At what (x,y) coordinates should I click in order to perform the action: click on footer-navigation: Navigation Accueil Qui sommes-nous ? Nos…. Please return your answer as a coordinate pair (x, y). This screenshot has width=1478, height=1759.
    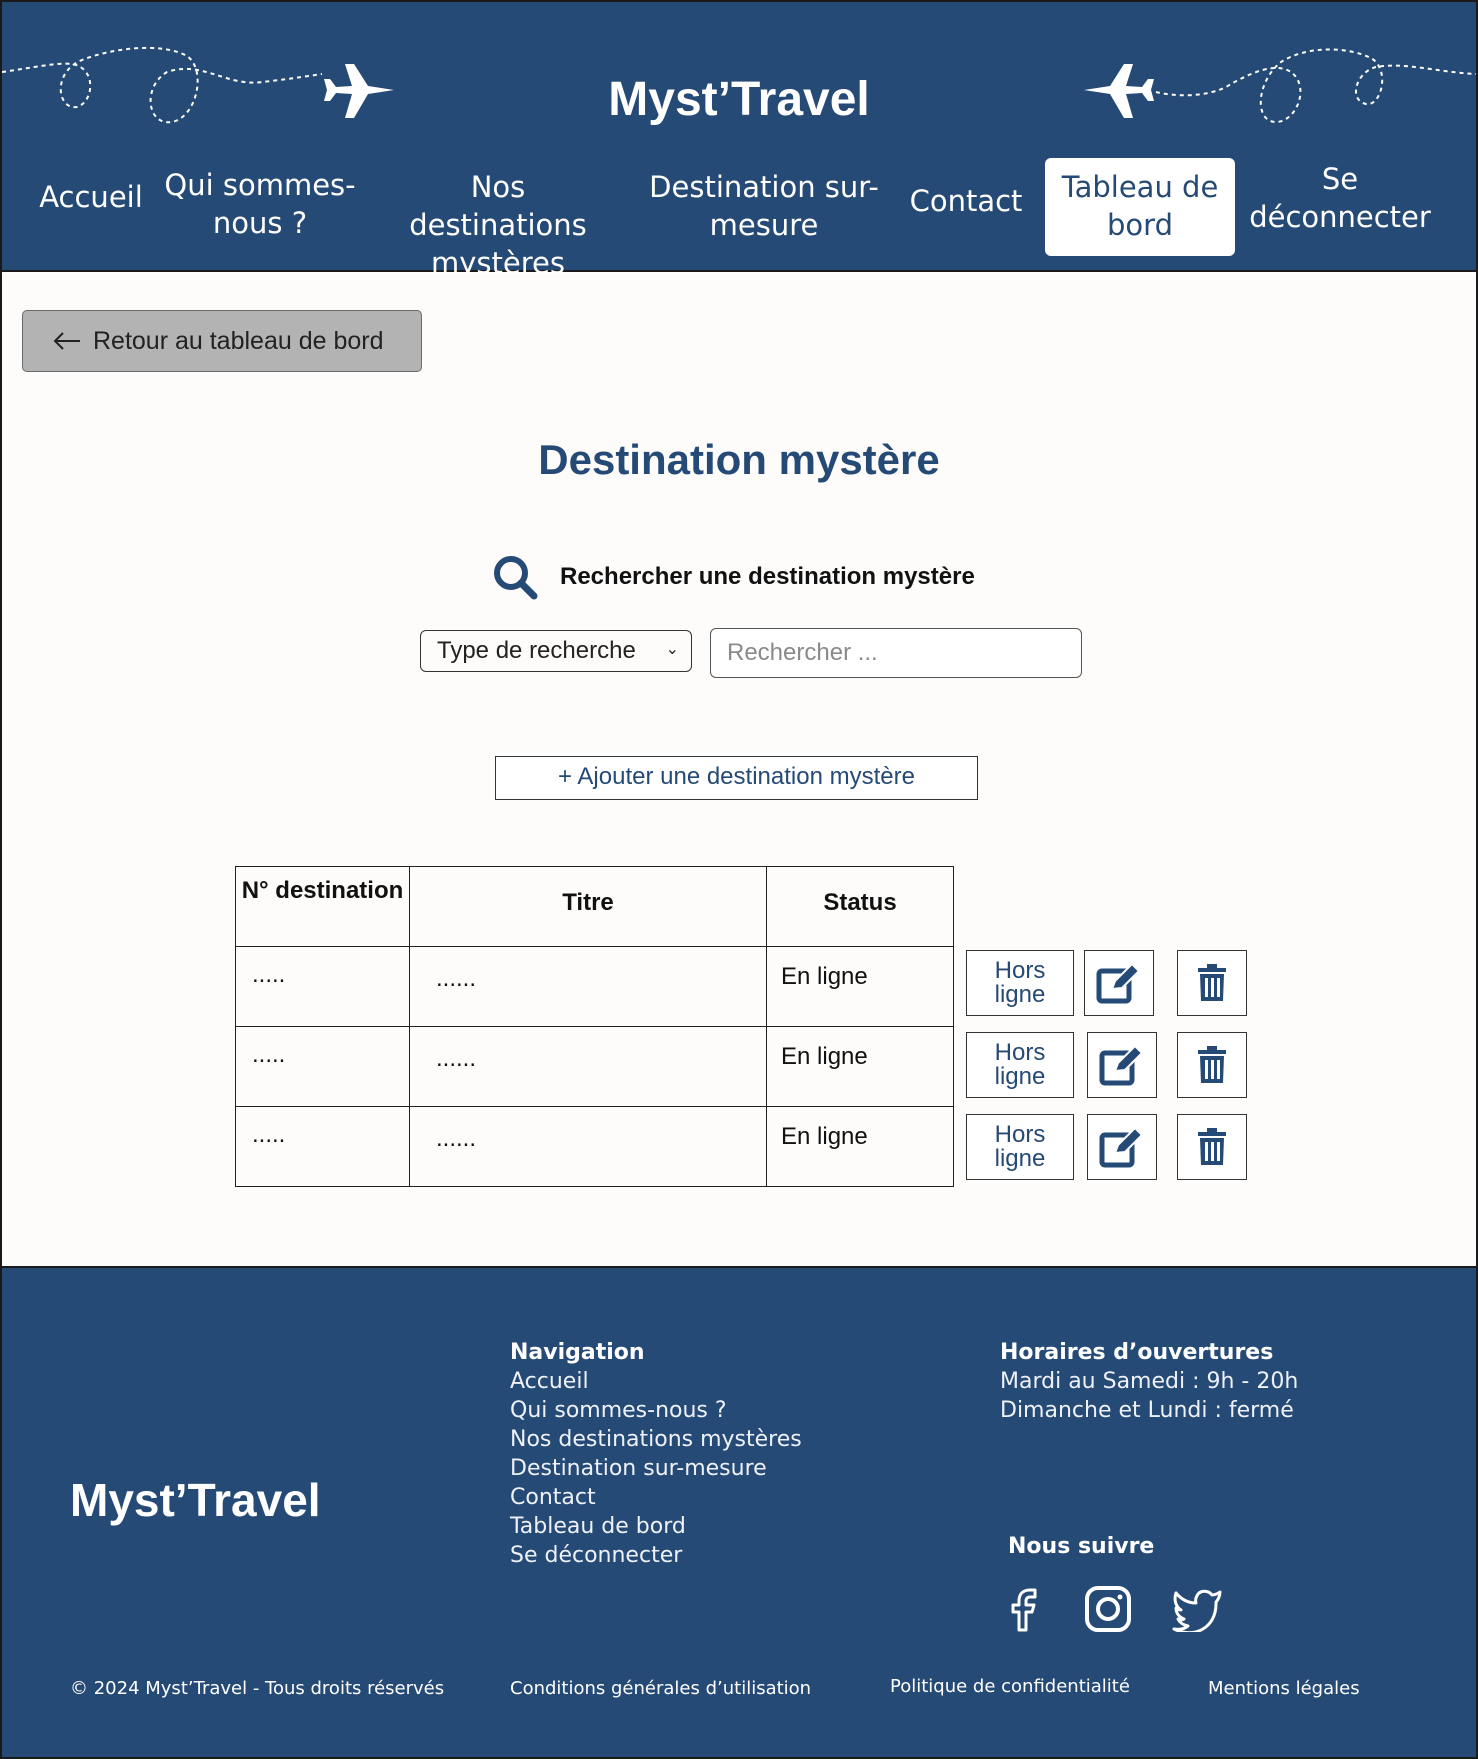
    Looking at the image, I should click on (656, 1454).